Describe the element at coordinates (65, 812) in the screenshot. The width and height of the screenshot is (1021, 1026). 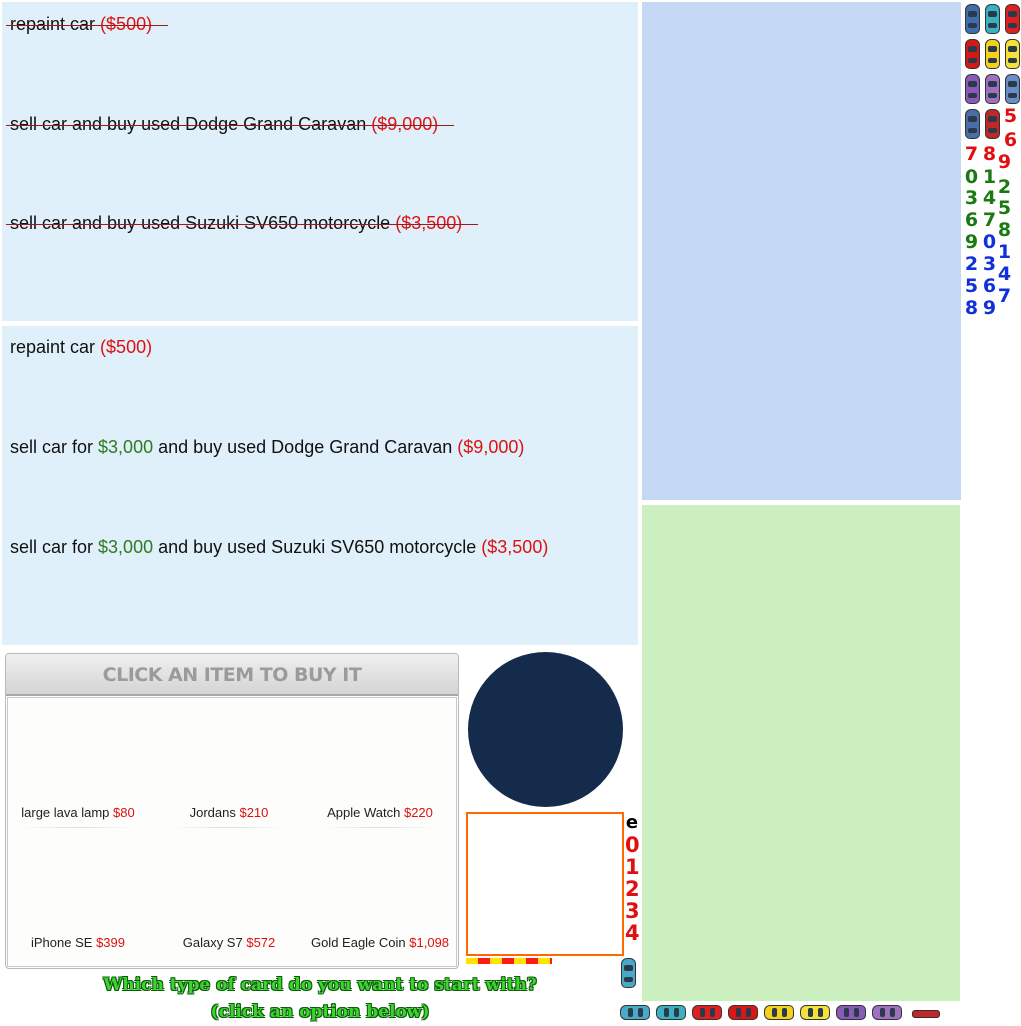
I see `item-name: large lava lamp` at that location.